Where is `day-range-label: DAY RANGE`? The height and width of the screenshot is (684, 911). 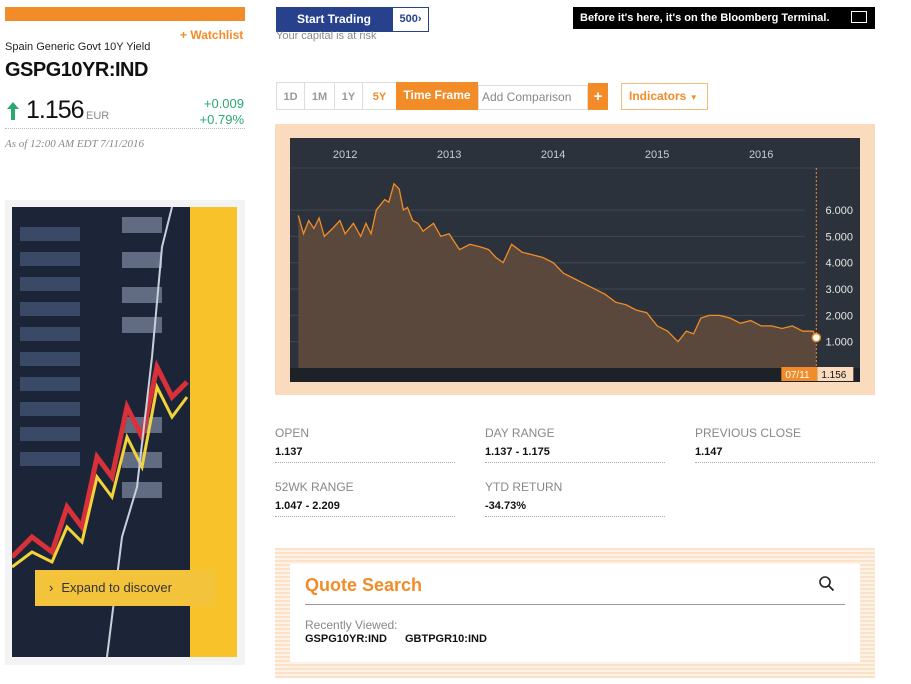
day-range-label: DAY RANGE is located at coordinates (520, 433).